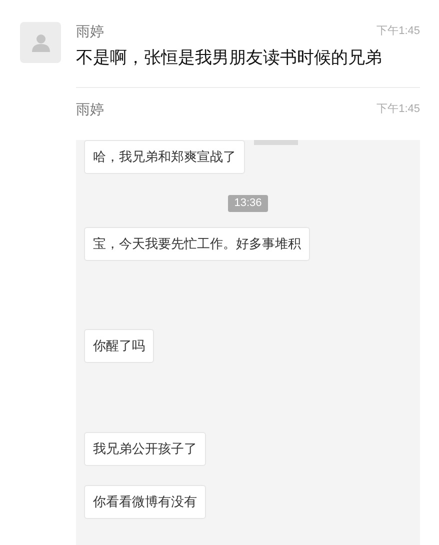  Describe the element at coordinates (145, 502) in the screenshot. I see `chat-bubble: 你看看微博有没有` at that location.